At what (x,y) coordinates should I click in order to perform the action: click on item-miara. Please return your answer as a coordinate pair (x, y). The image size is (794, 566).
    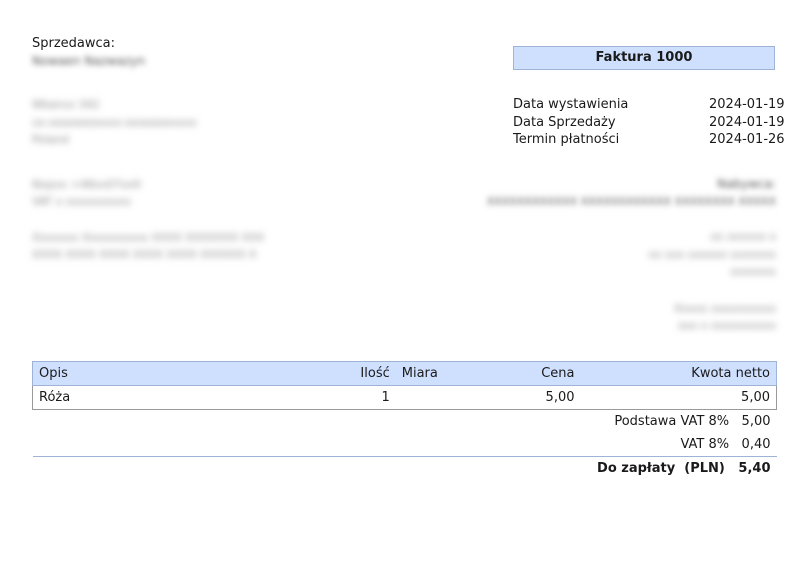
    Looking at the image, I should click on (425, 397).